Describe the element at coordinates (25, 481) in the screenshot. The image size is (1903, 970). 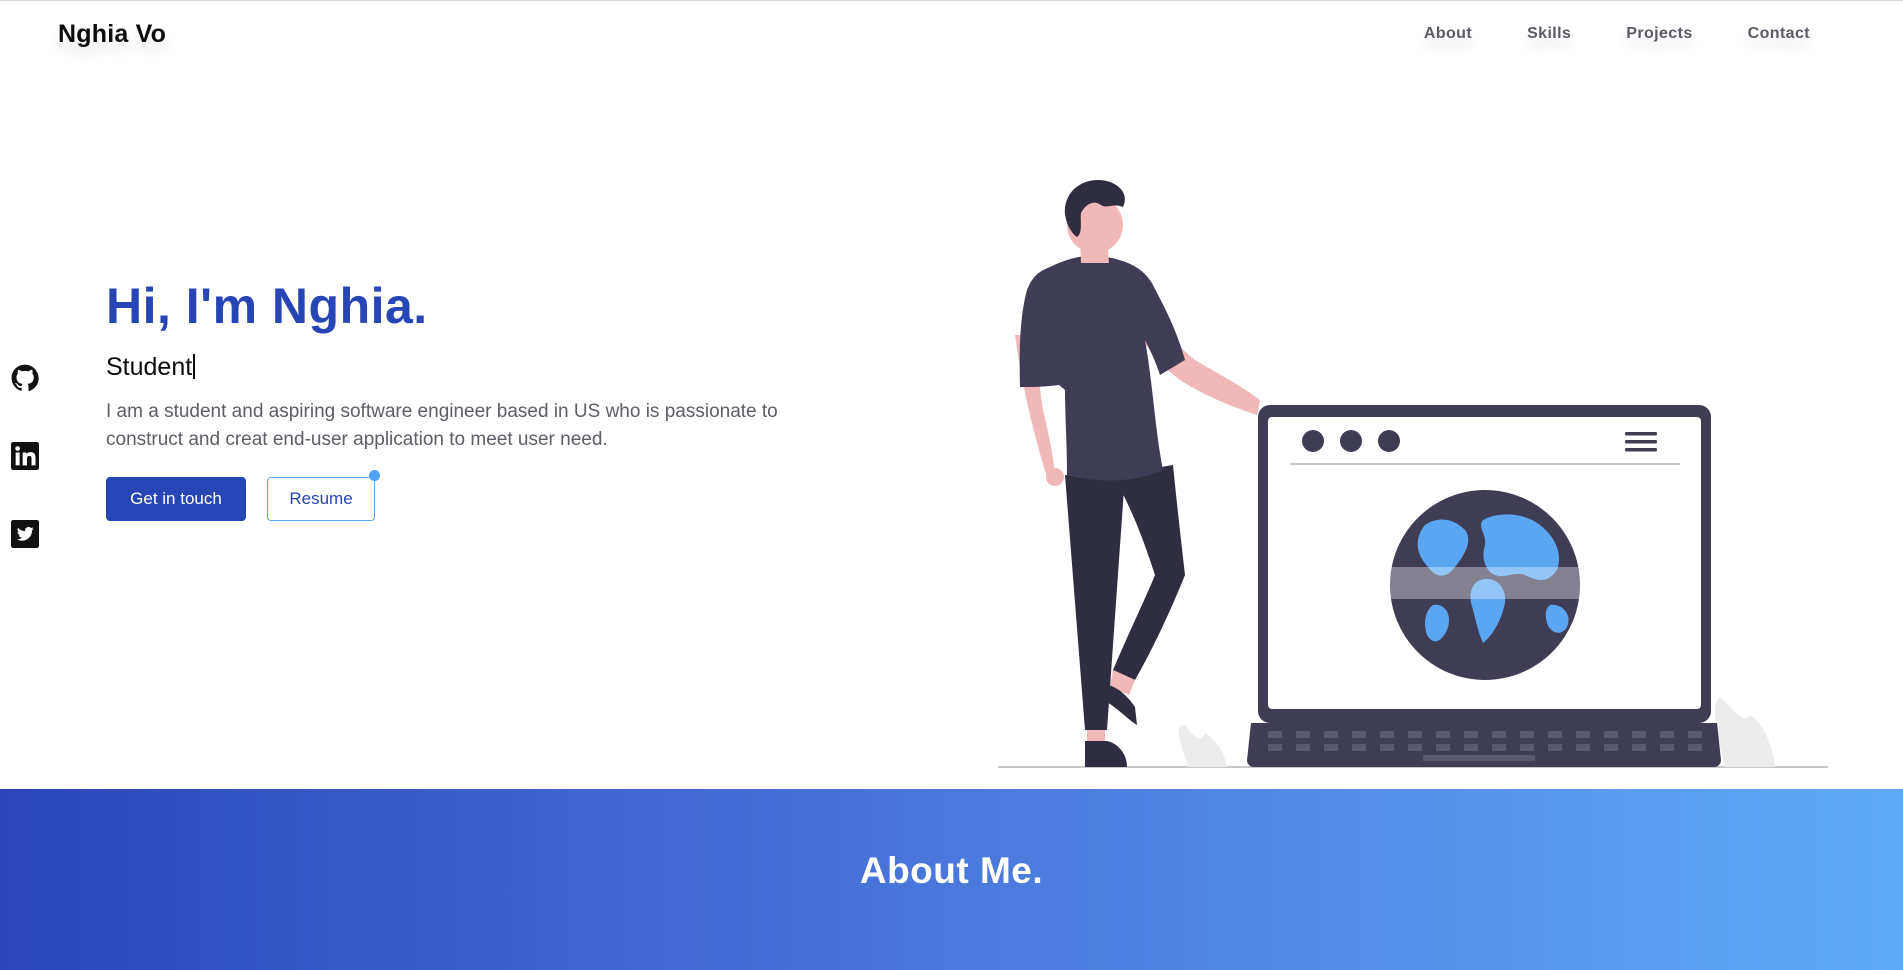
I see `social-sidebar` at that location.